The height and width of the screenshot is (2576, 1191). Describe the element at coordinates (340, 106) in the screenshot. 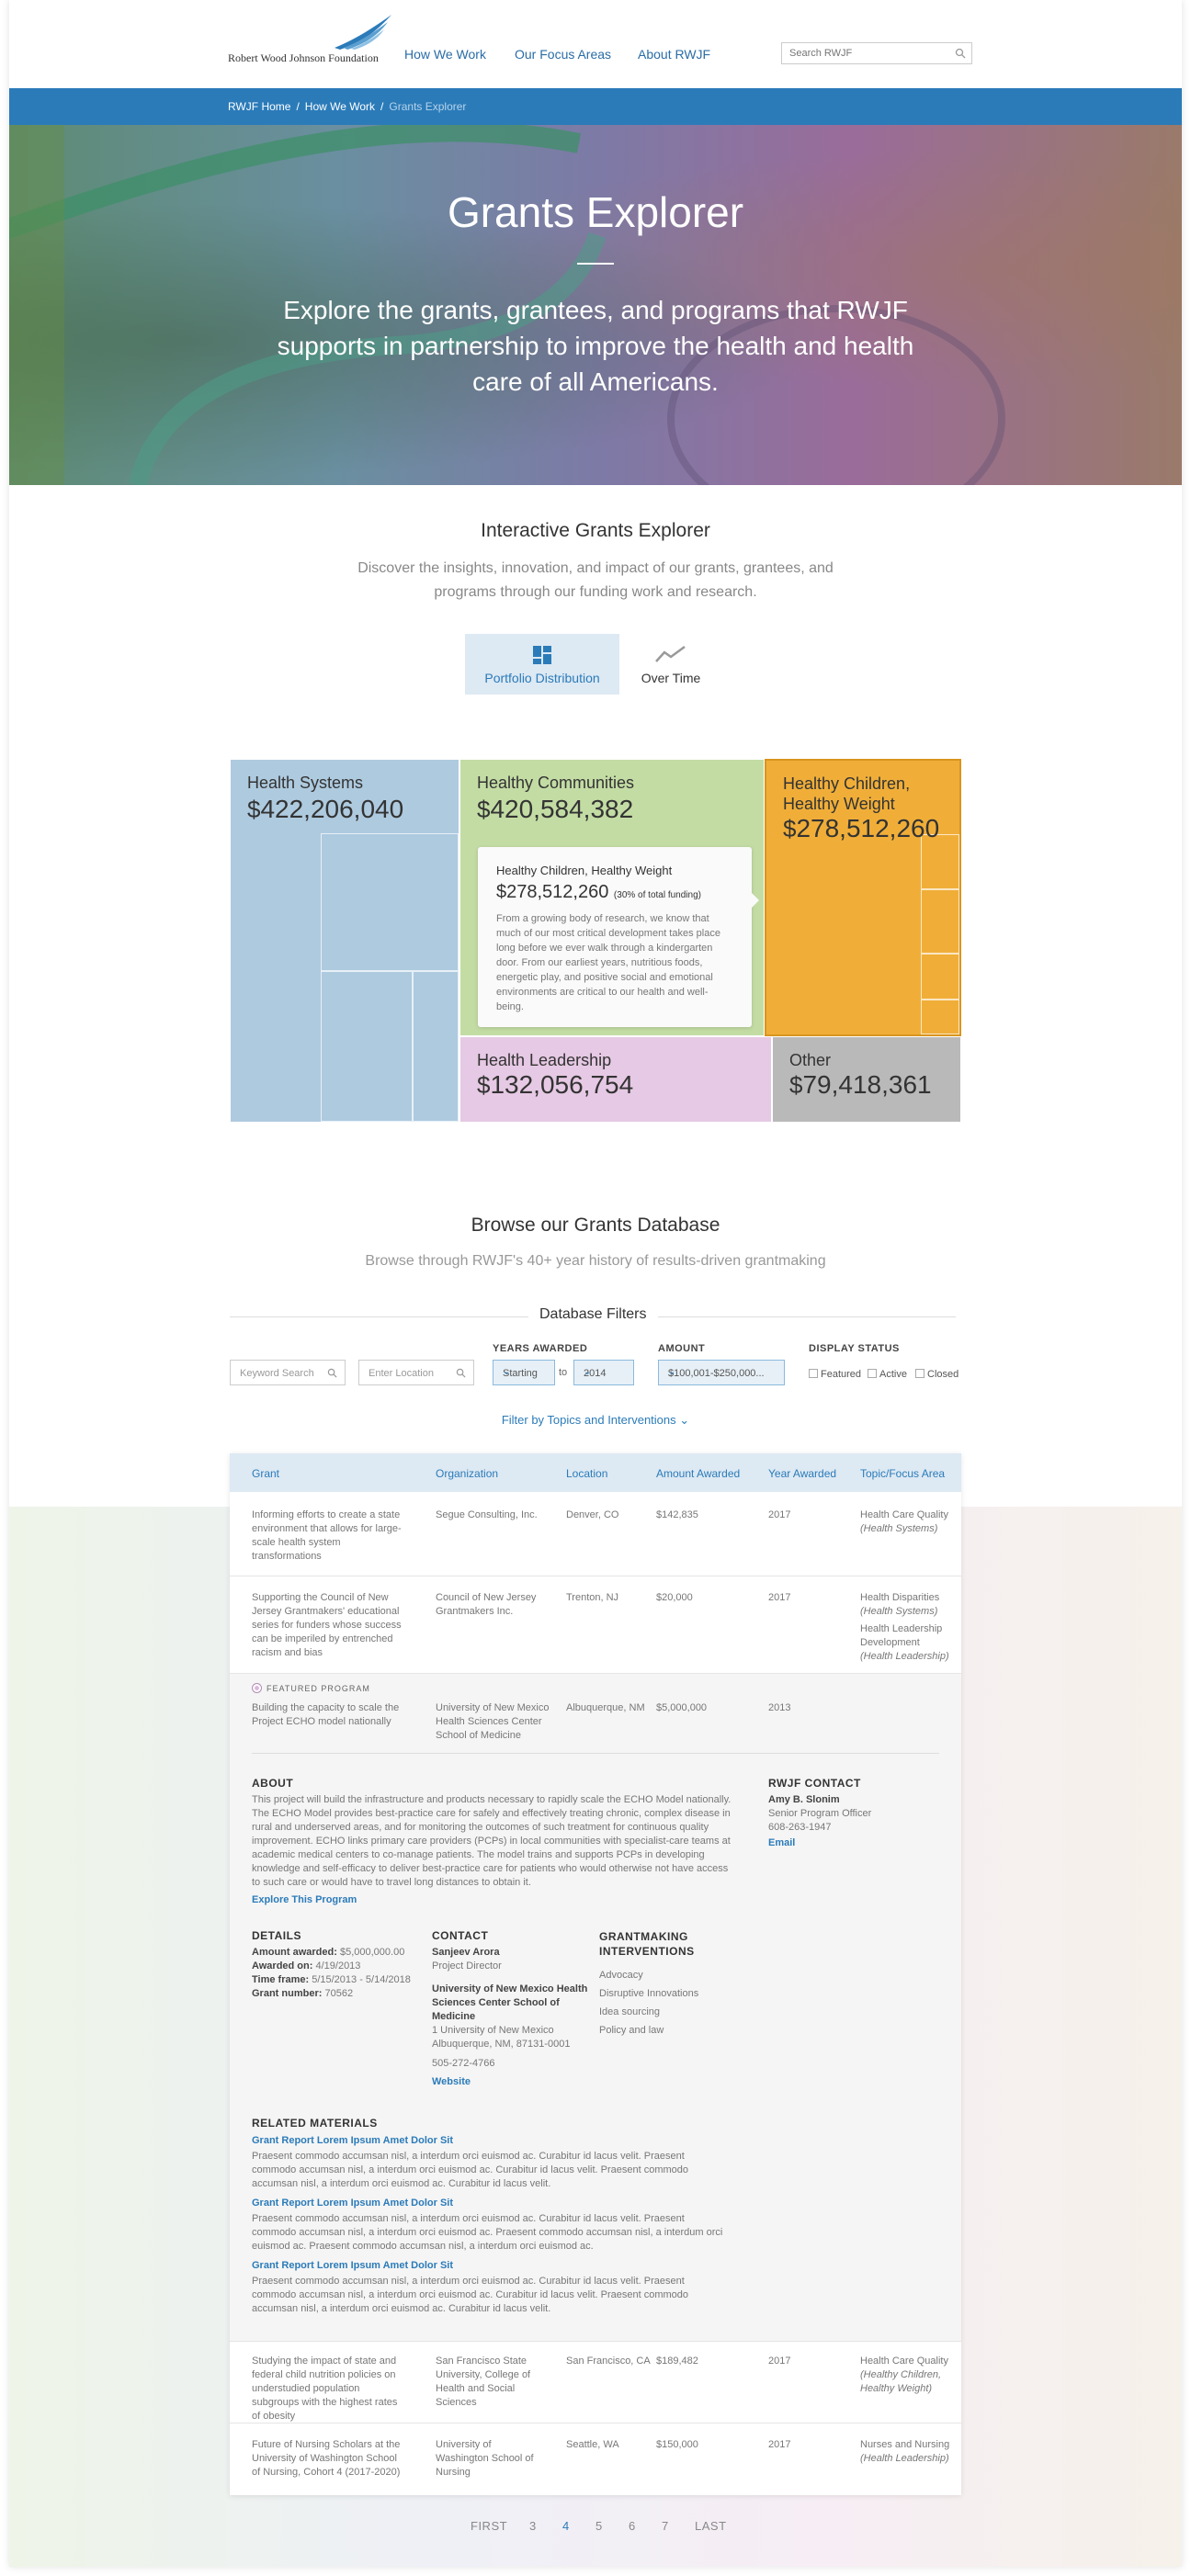

I see `breadcrumb-how-we-work: How We Work` at that location.